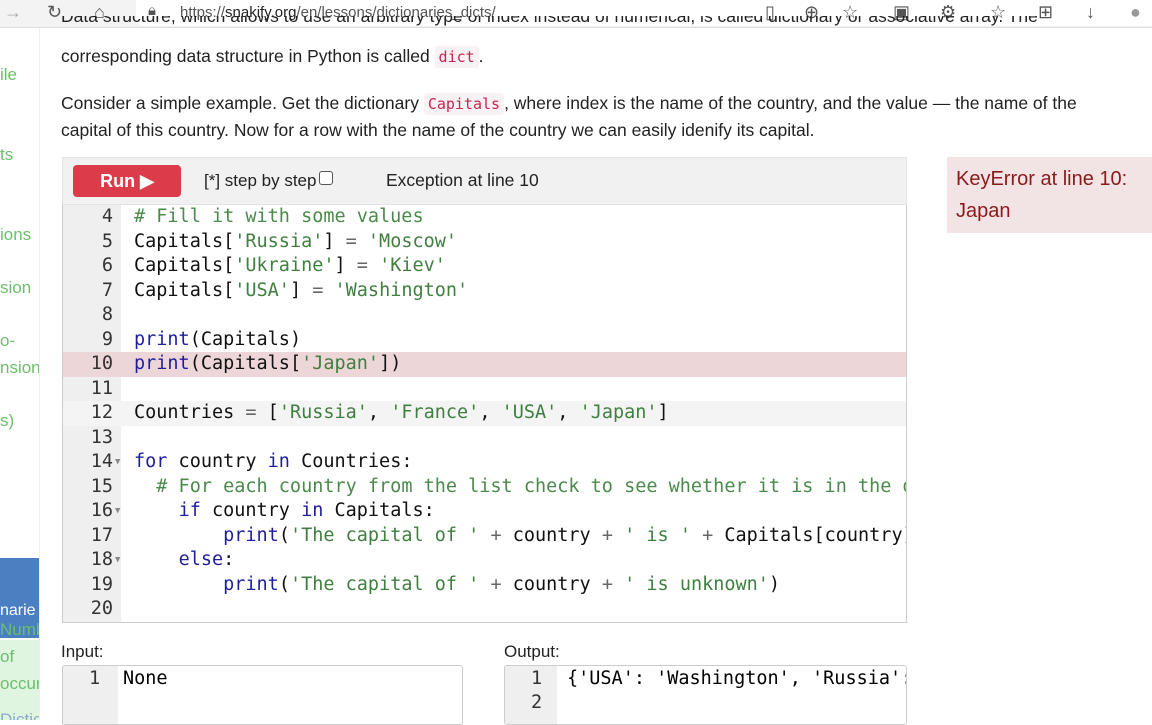 Image resolution: width=1152 pixels, height=725 pixels. I want to click on sidebar-item: ts, so click(6, 155).